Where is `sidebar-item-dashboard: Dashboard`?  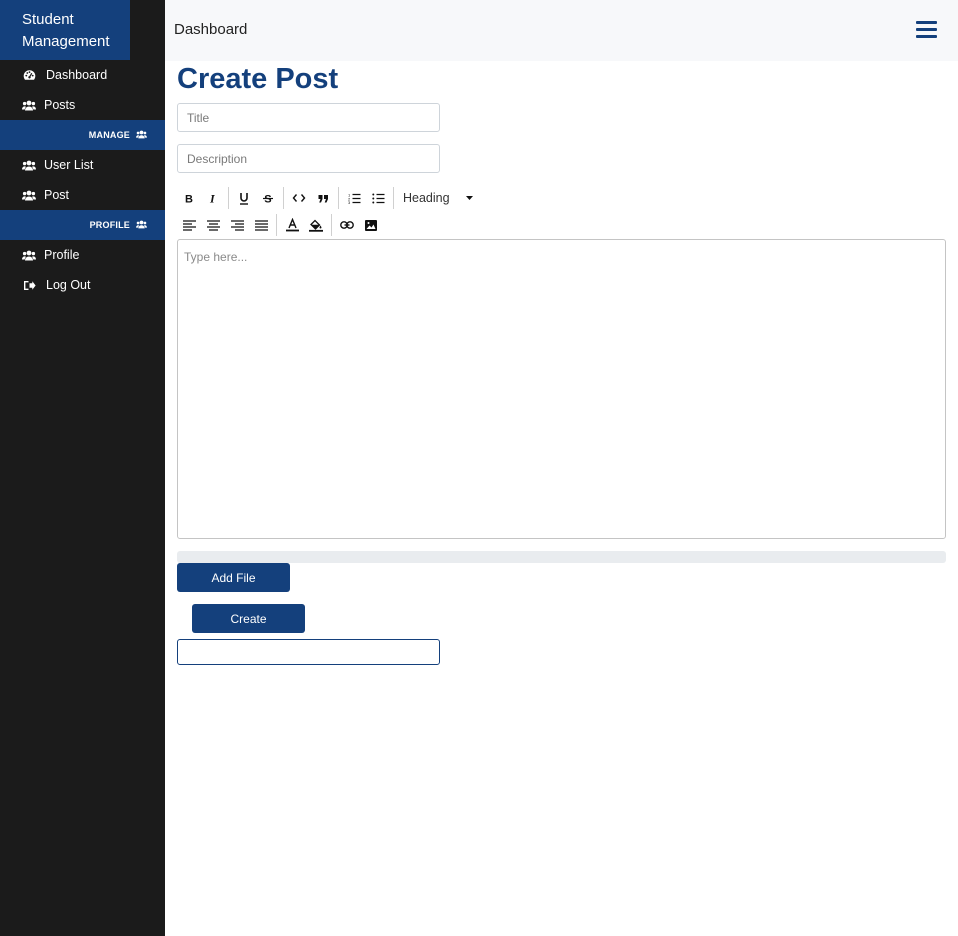 sidebar-item-dashboard: Dashboard is located at coordinates (82, 75).